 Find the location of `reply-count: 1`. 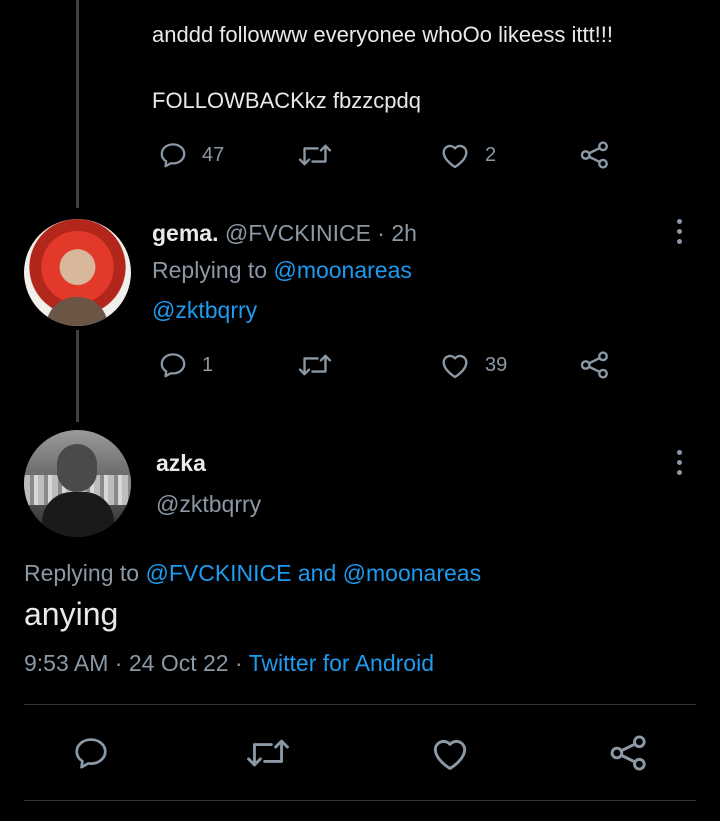

reply-count: 1 is located at coordinates (208, 364).